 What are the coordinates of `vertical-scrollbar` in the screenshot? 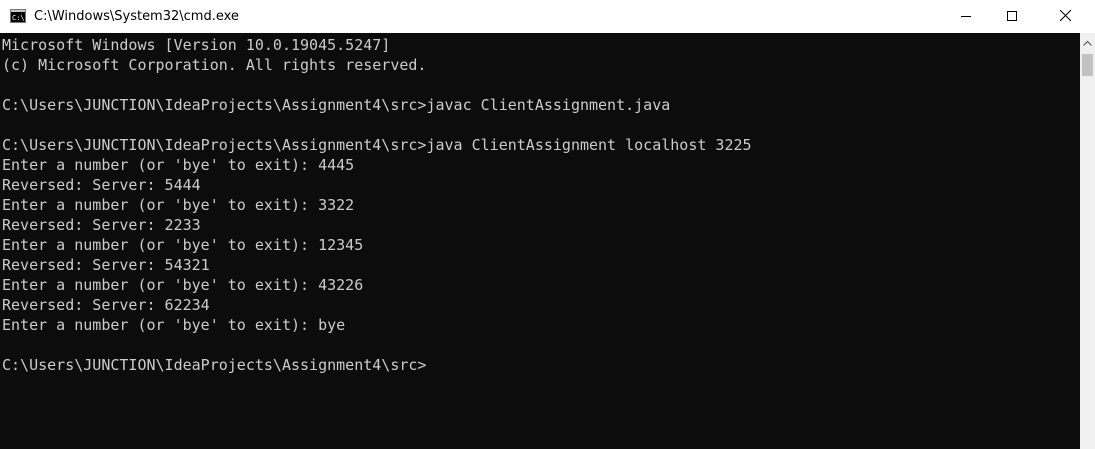 It's located at (1087, 241).